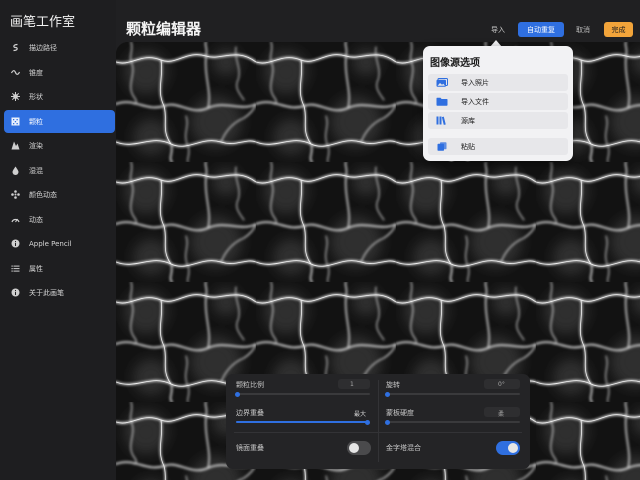  What do you see at coordinates (367, 422) in the screenshot?
I see `edge-overlap-slider-knob` at bounding box center [367, 422].